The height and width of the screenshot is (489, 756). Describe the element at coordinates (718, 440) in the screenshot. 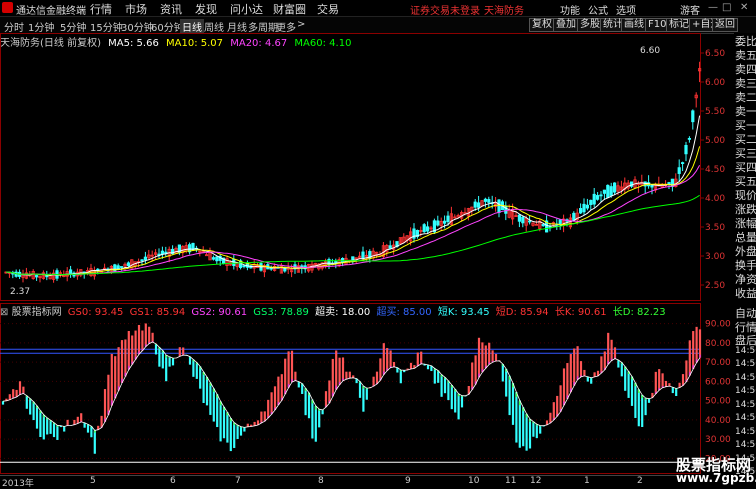

I see `ind-y-tick-label: 30.00` at that location.